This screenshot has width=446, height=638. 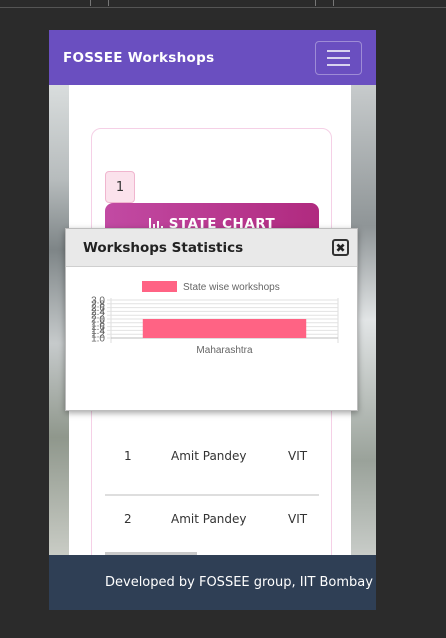 I want to click on modal-title: Workshops Statistics, so click(x=163, y=247).